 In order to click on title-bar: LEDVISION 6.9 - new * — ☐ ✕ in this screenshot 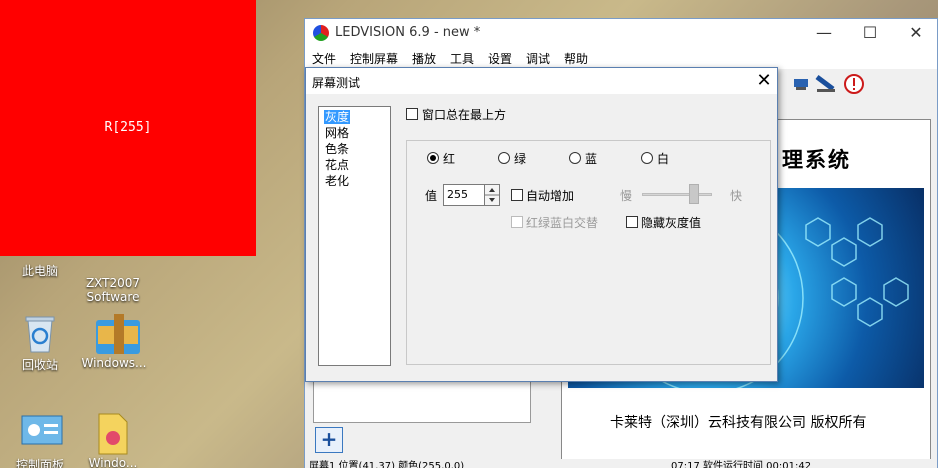, I will do `click(621, 33)`.